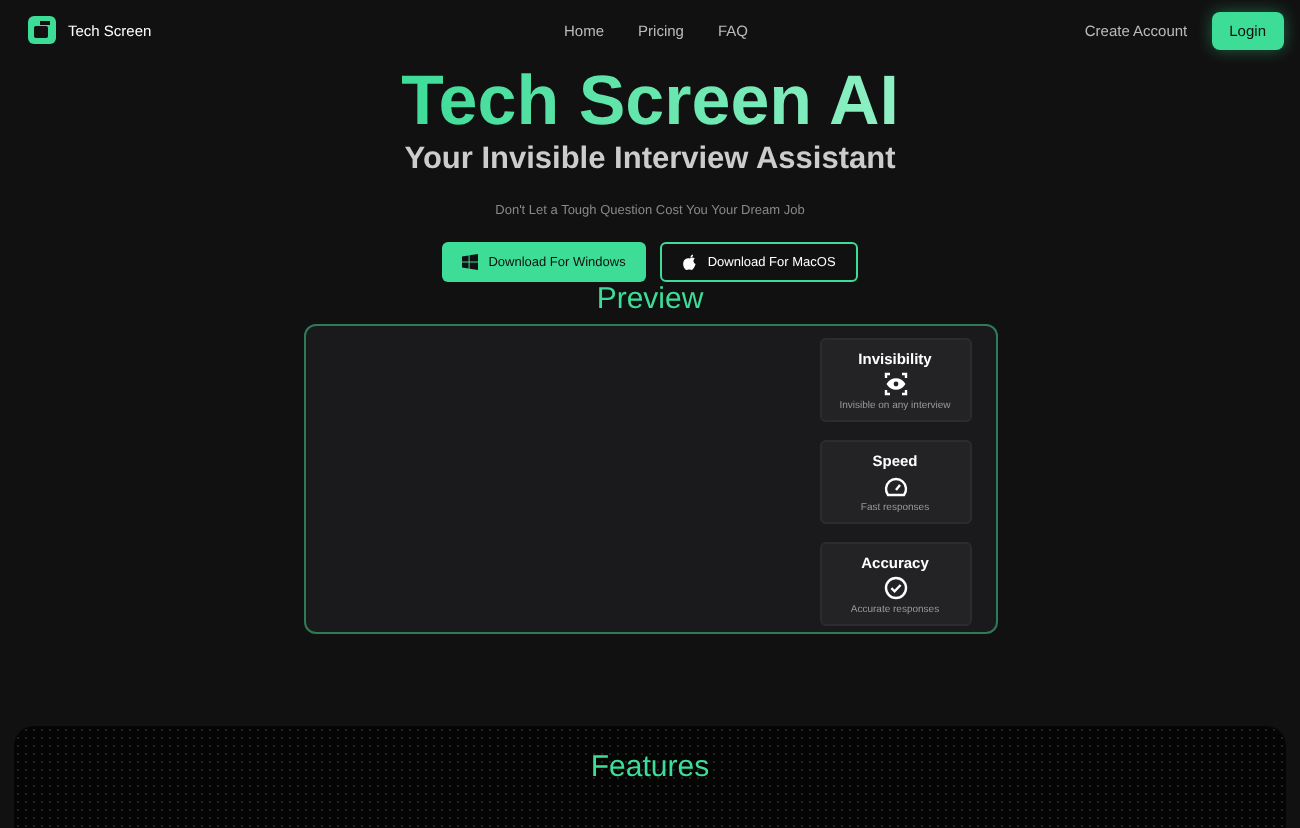  Describe the element at coordinates (42, 30) in the screenshot. I see `logo-icon` at that location.